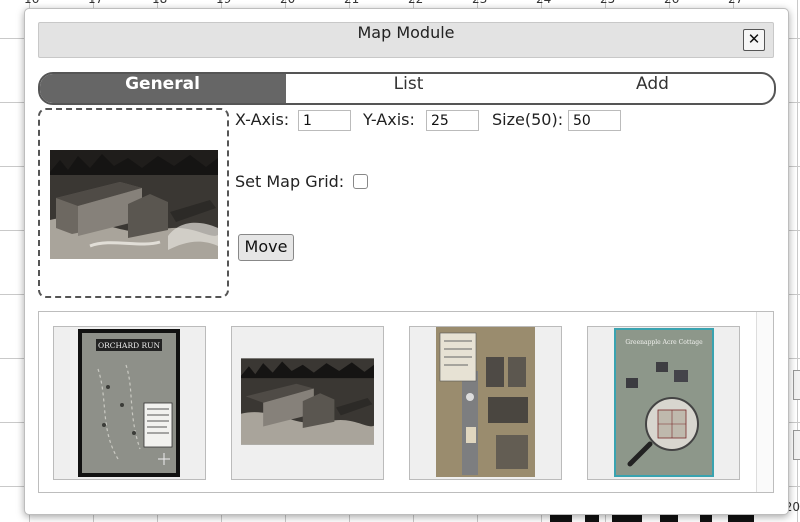 Image resolution: width=800 pixels, height=522 pixels. I want to click on tab-list: List, so click(408, 88).